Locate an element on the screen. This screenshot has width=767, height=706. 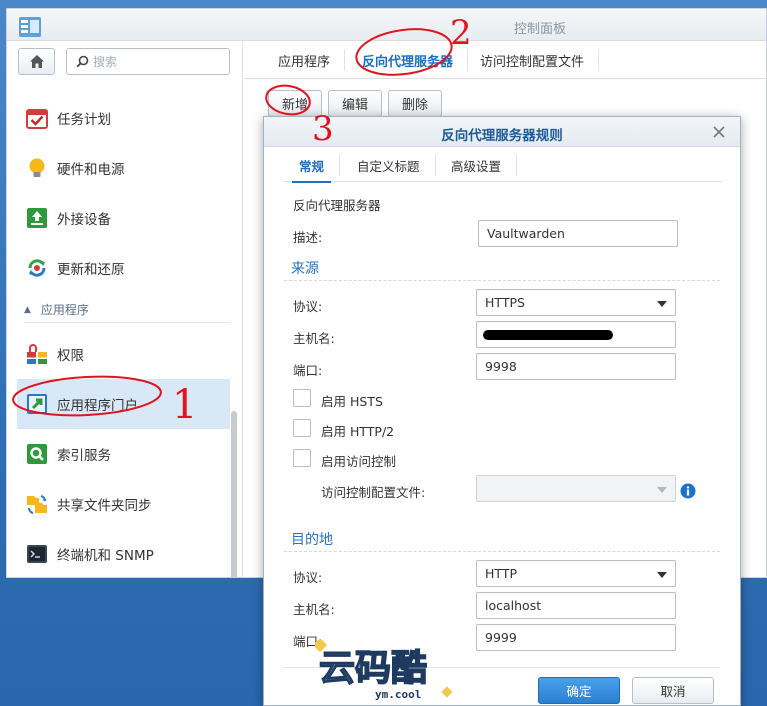
source-protocol-label: 协议: is located at coordinates (308, 306).